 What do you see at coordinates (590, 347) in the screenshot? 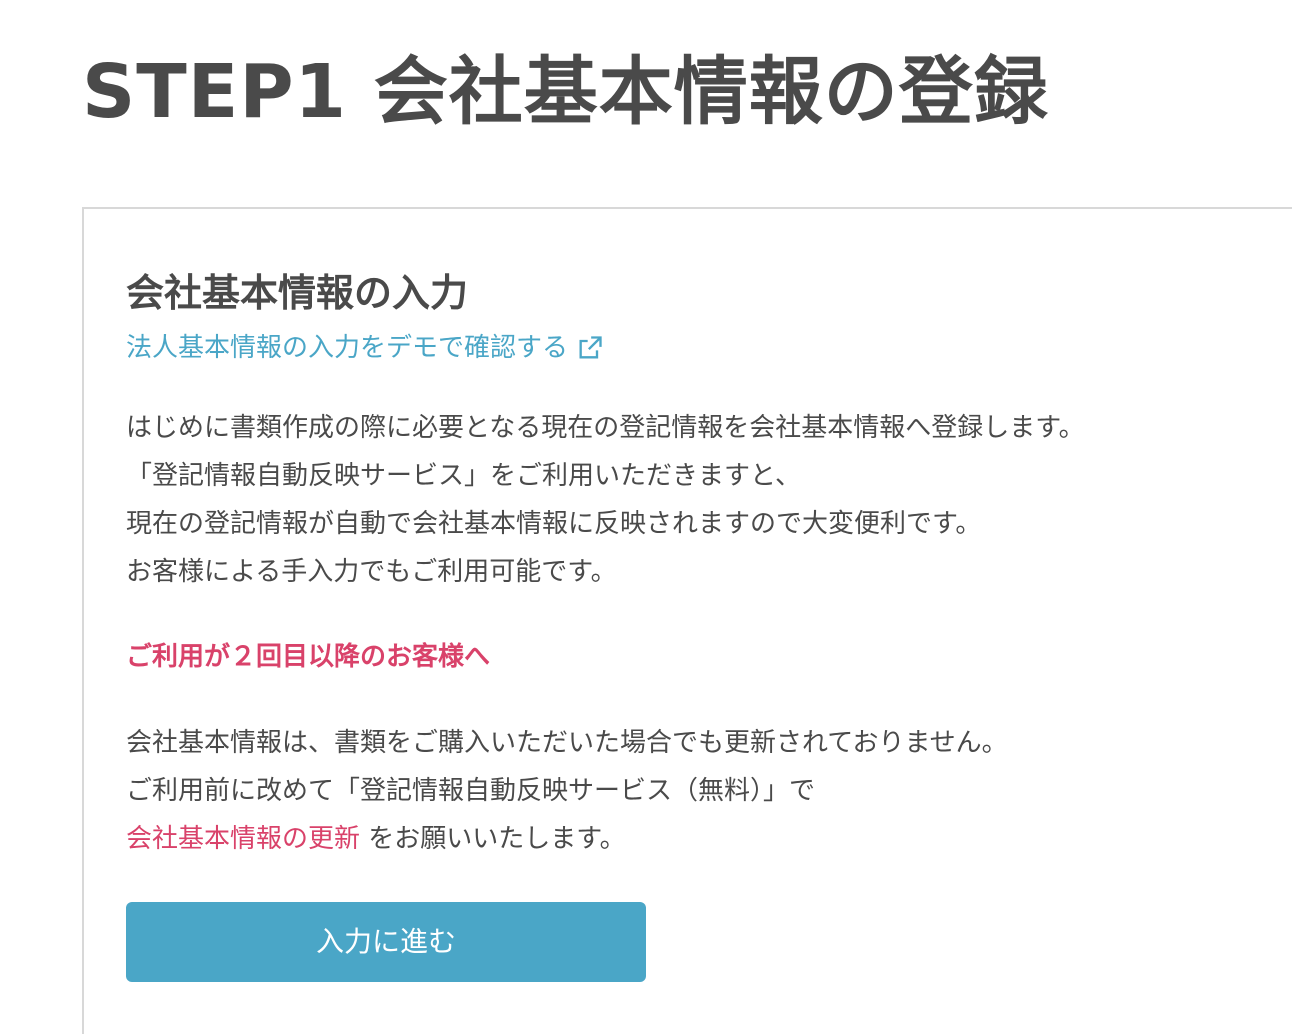
I see `external-link-icon` at bounding box center [590, 347].